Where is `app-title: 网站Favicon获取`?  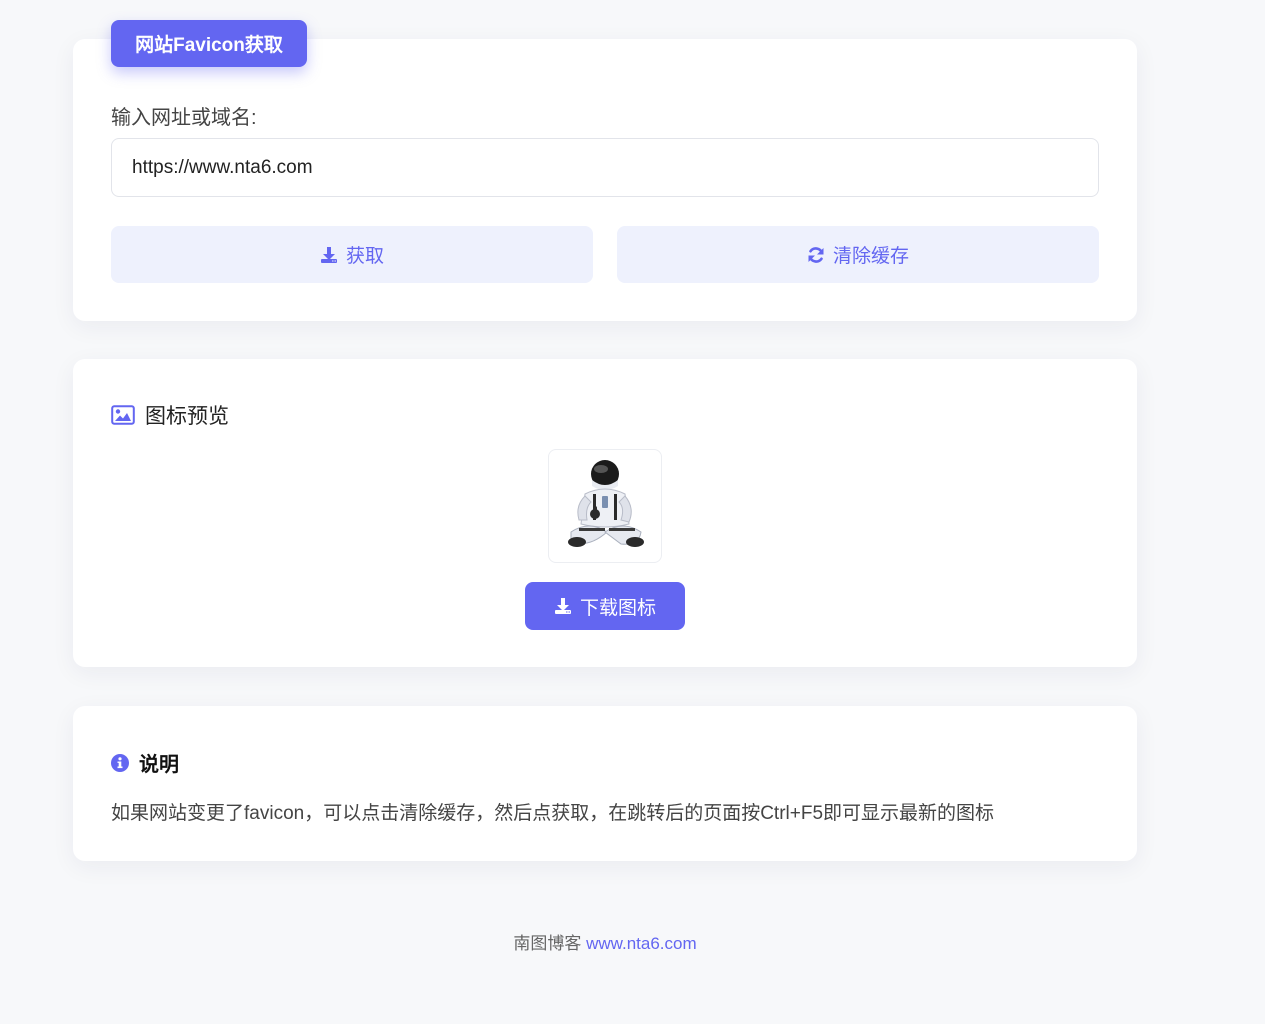
app-title: 网站Favicon获取 is located at coordinates (209, 45).